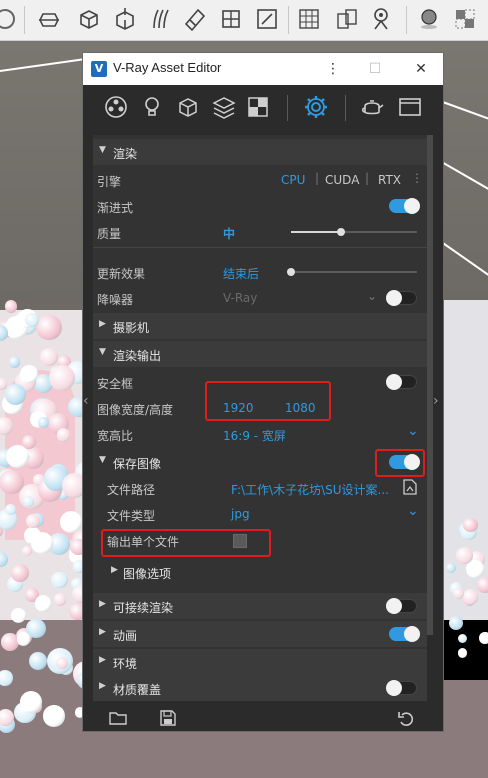 The width and height of the screenshot is (488, 778). What do you see at coordinates (152, 107) in the screenshot?
I see `lights-icon` at bounding box center [152, 107].